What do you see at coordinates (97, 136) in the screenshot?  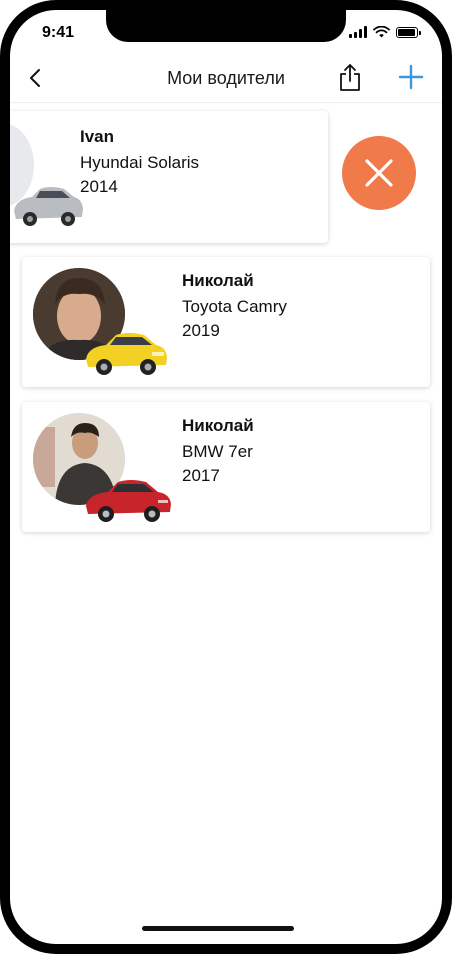 I see `driver-name: Ivan` at bounding box center [97, 136].